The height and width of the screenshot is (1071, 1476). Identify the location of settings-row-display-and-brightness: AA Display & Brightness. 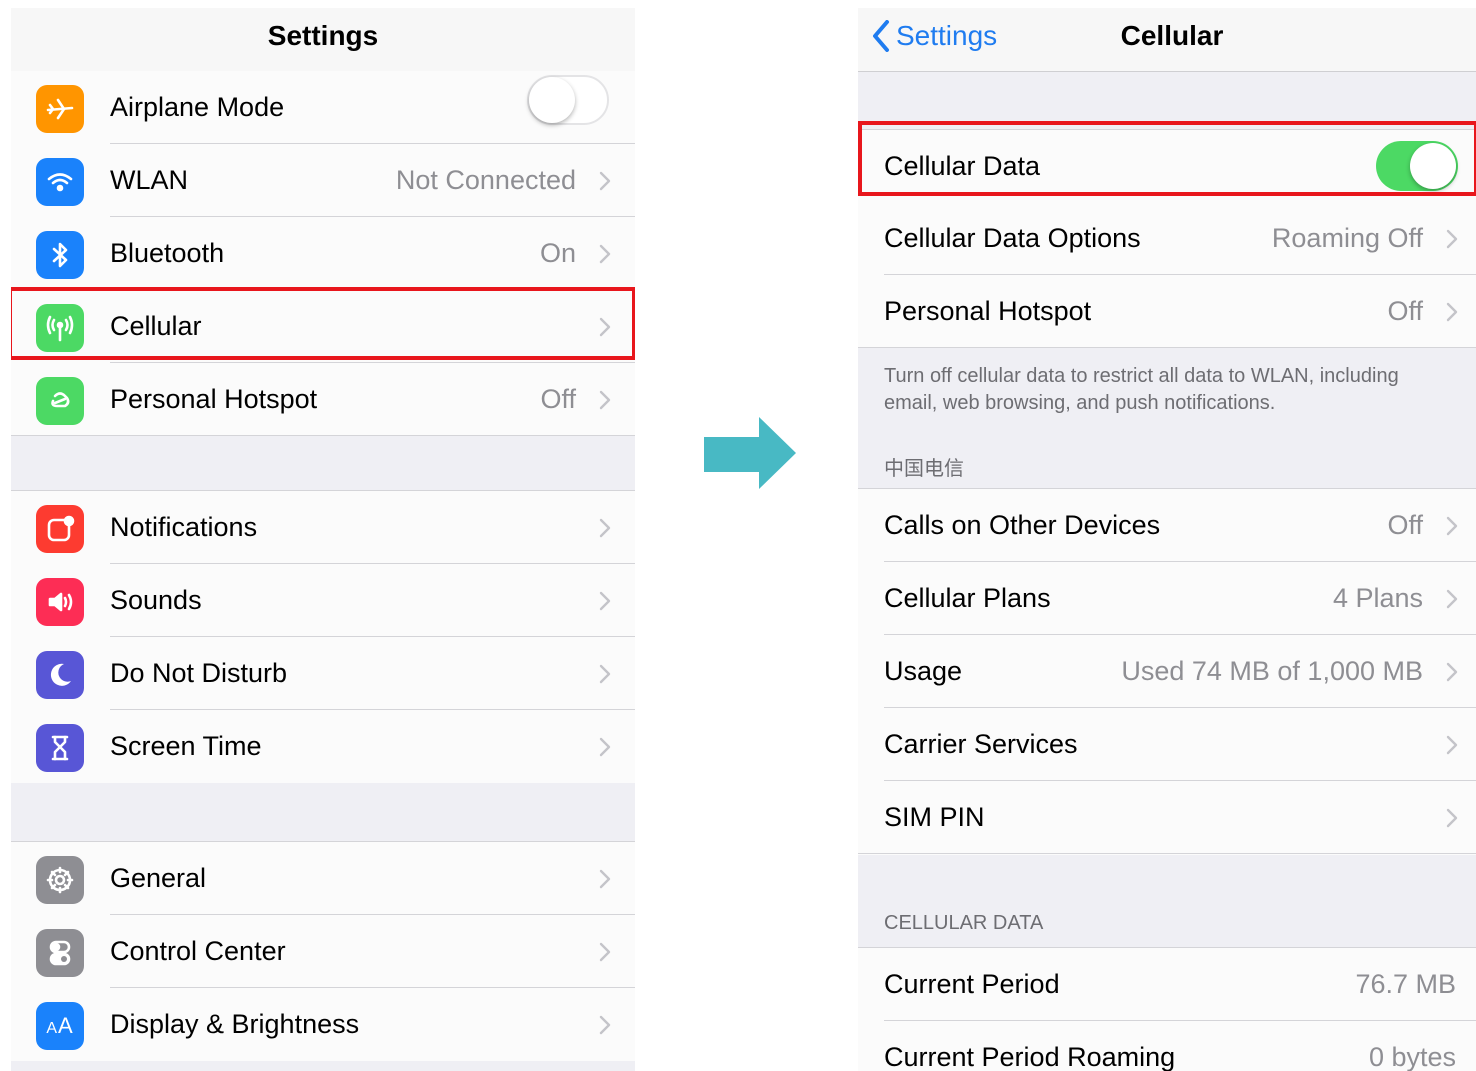
(323, 1024).